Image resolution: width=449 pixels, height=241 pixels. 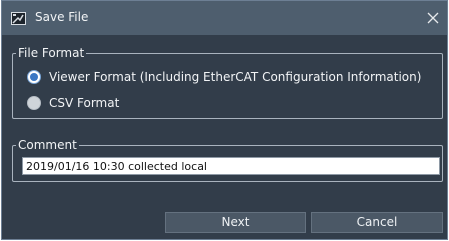 I want to click on dialog-title: Save File, so click(x=62, y=17).